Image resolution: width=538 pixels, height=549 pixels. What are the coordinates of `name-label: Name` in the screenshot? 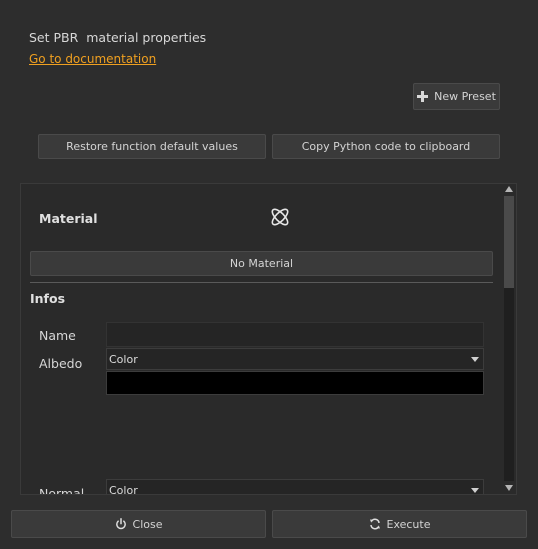 It's located at (57, 335).